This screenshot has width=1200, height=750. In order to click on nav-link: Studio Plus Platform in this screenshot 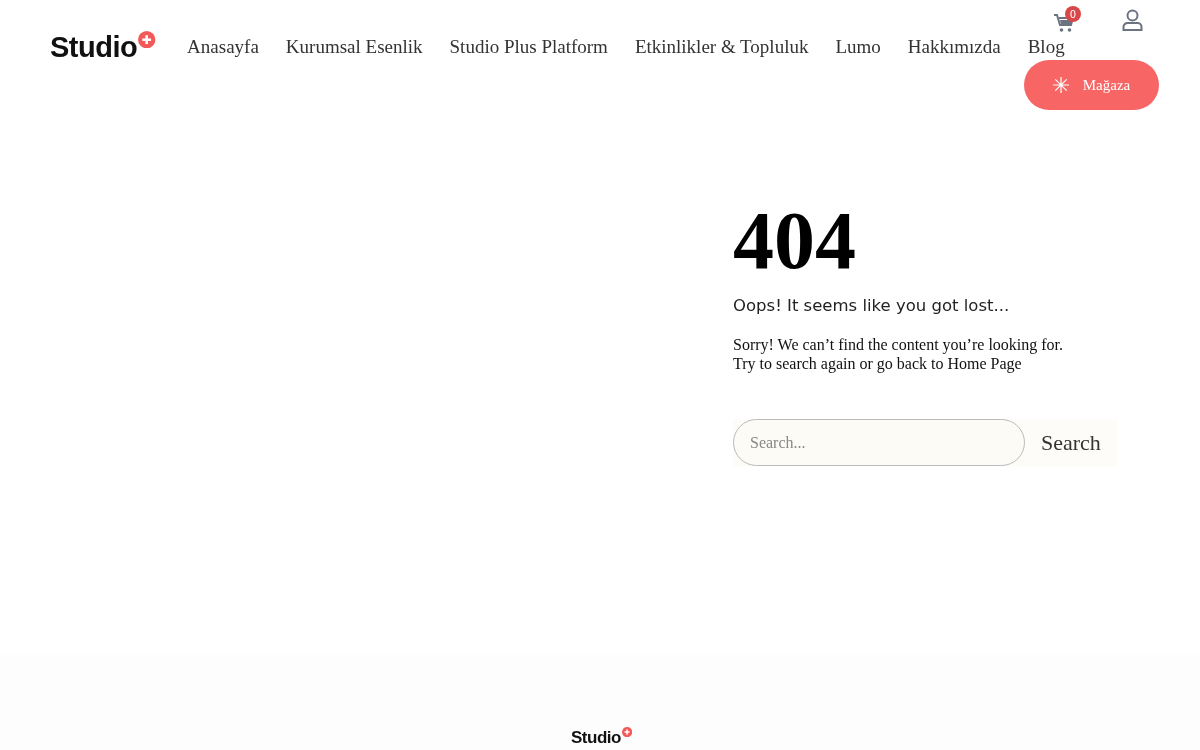, I will do `click(528, 47)`.